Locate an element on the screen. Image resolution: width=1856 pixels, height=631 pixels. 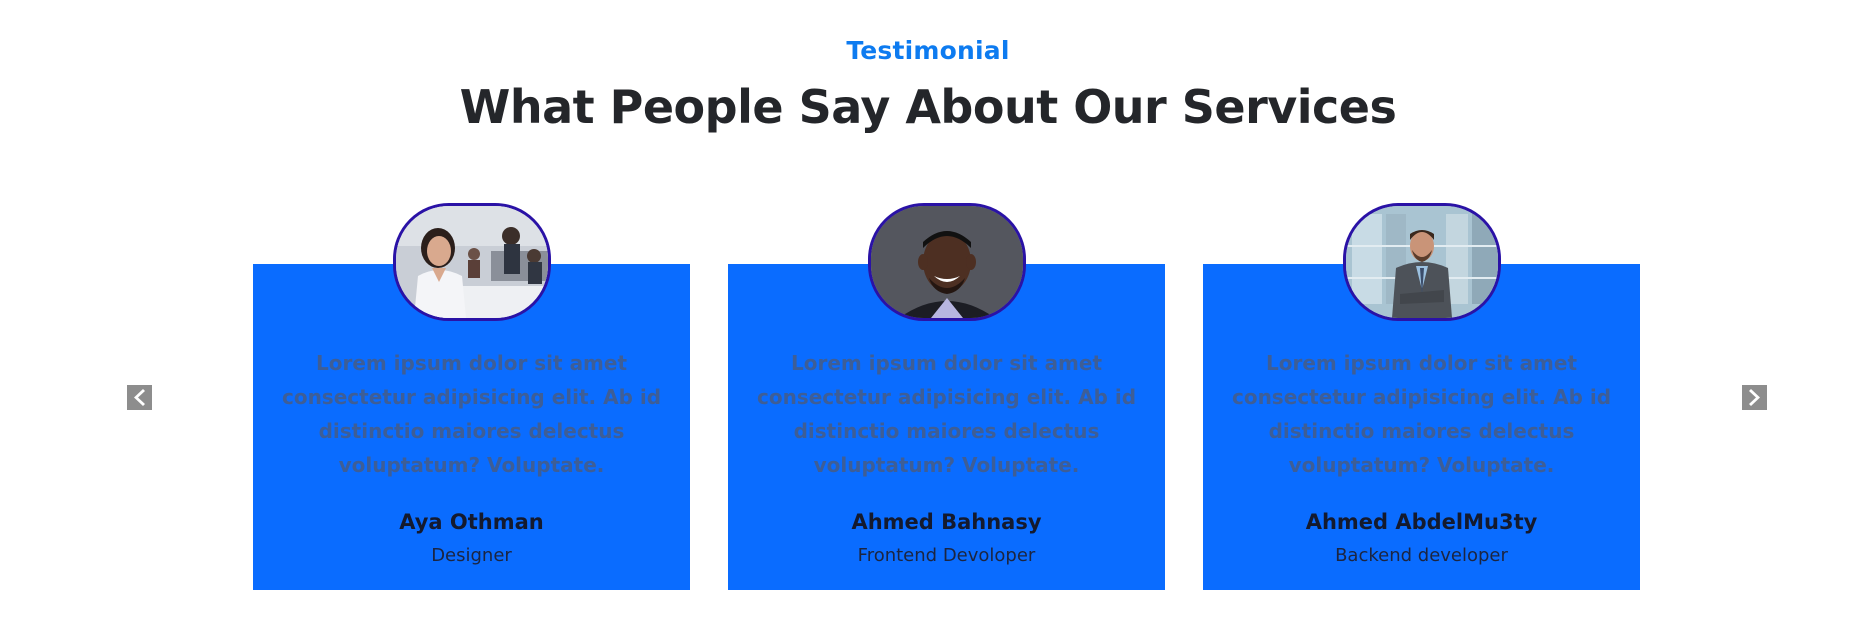
testimonial-role: Designer is located at coordinates (471, 555).